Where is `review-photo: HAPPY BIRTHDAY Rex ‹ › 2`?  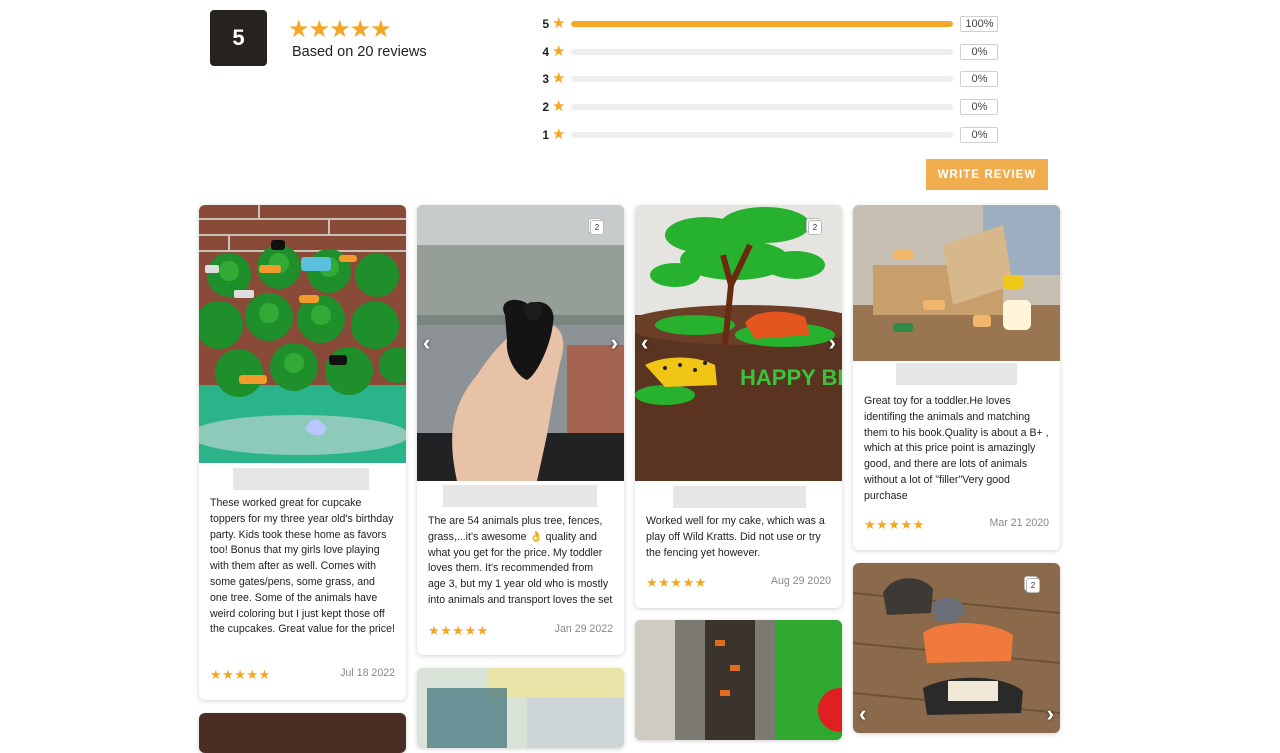
review-photo: HAPPY BIRTHDAY Rex ‹ › 2 is located at coordinates (738, 343).